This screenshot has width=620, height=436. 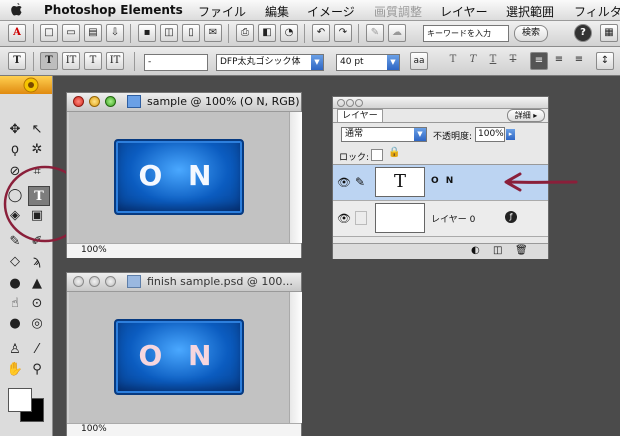 I want to click on search-input: キーワードを入力, so click(x=466, y=33).